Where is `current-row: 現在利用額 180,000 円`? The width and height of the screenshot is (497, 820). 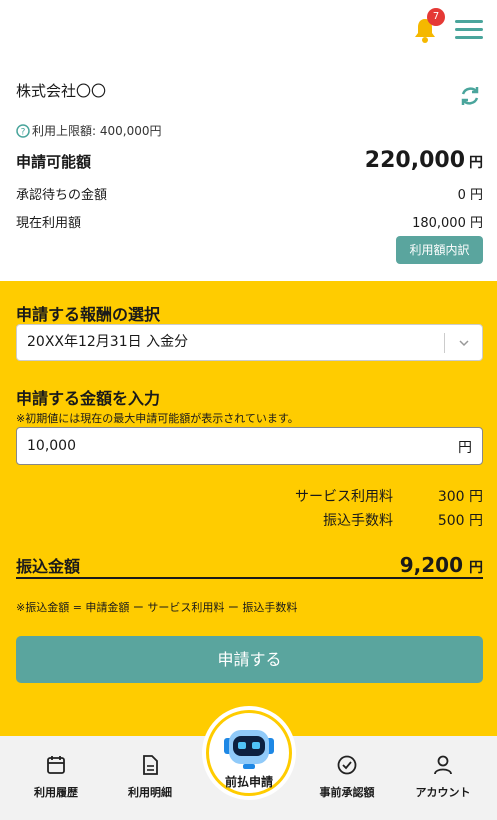
current-row: 現在利用額 180,000 円 is located at coordinates (249, 221).